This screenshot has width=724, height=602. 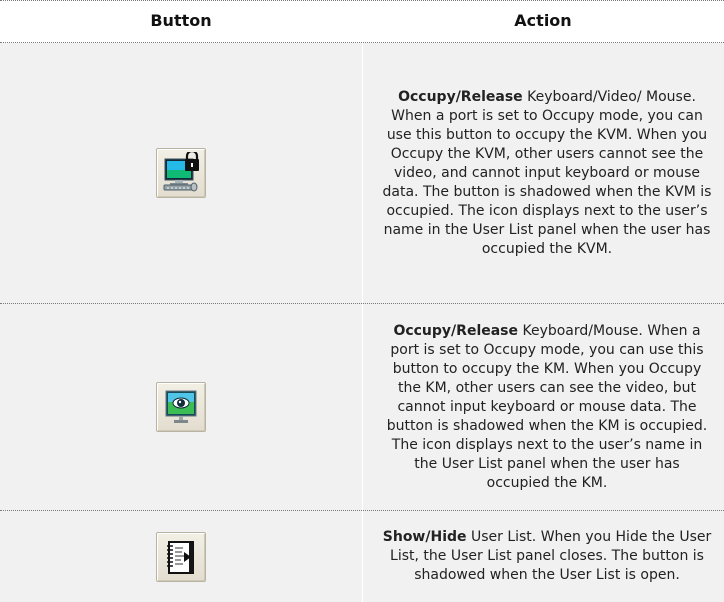 What do you see at coordinates (424, 537) in the screenshot?
I see `action-title: Show/Hide` at bounding box center [424, 537].